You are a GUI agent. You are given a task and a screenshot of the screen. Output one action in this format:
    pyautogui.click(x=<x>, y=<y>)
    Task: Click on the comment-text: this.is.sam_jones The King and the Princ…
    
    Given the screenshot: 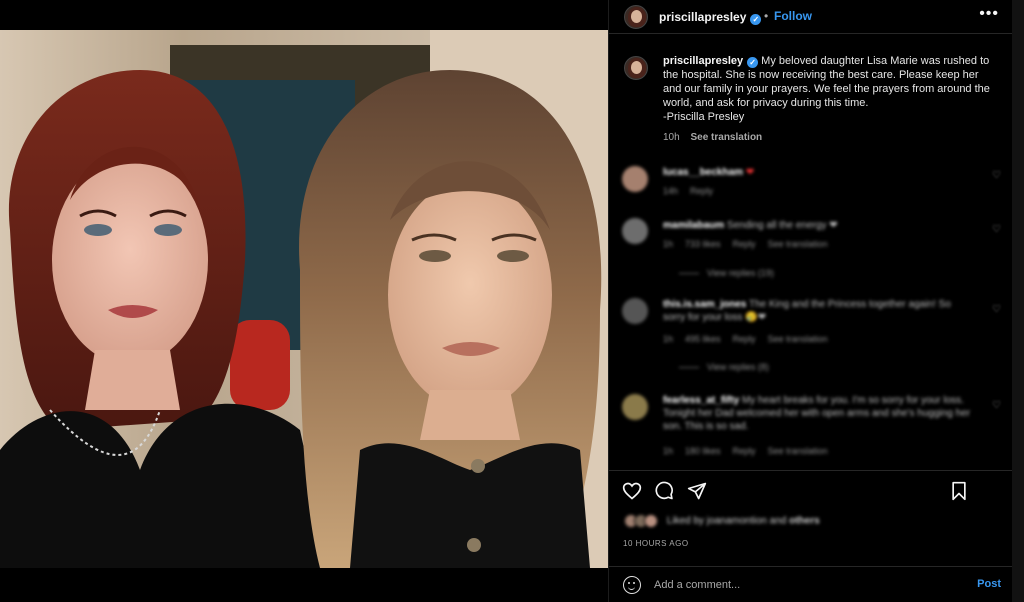 What is the action you would take?
    pyautogui.click(x=818, y=311)
    